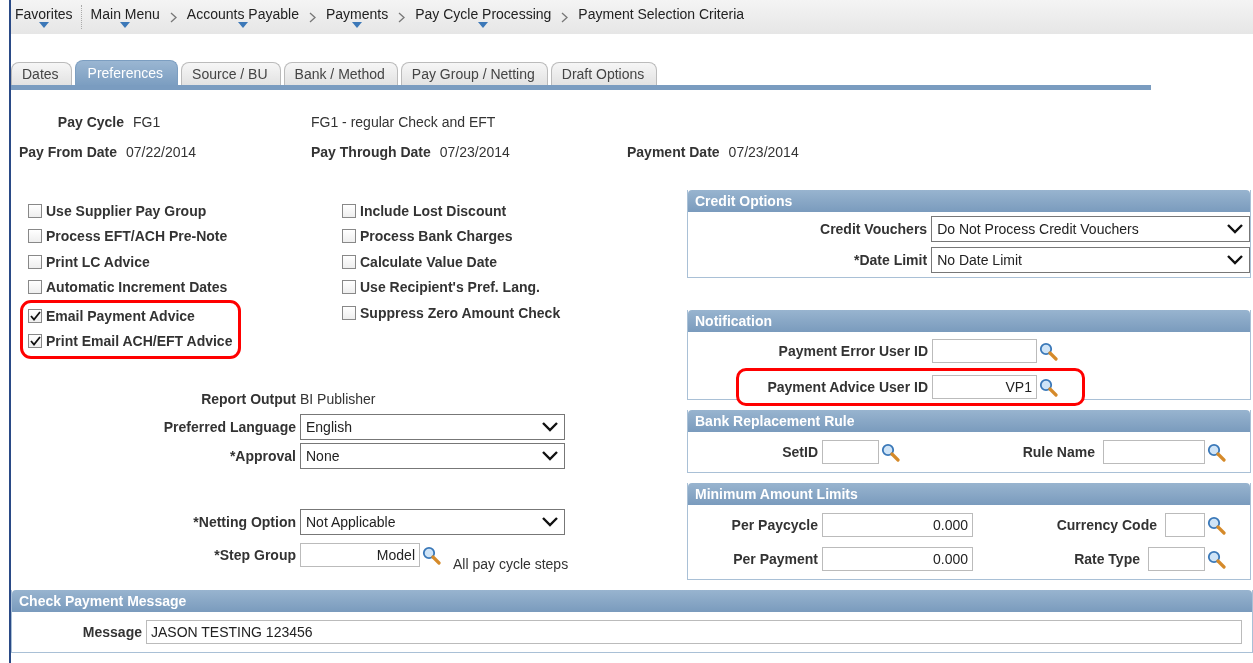  What do you see at coordinates (1107, 559) in the screenshot?
I see `field-label: Rate Type` at bounding box center [1107, 559].